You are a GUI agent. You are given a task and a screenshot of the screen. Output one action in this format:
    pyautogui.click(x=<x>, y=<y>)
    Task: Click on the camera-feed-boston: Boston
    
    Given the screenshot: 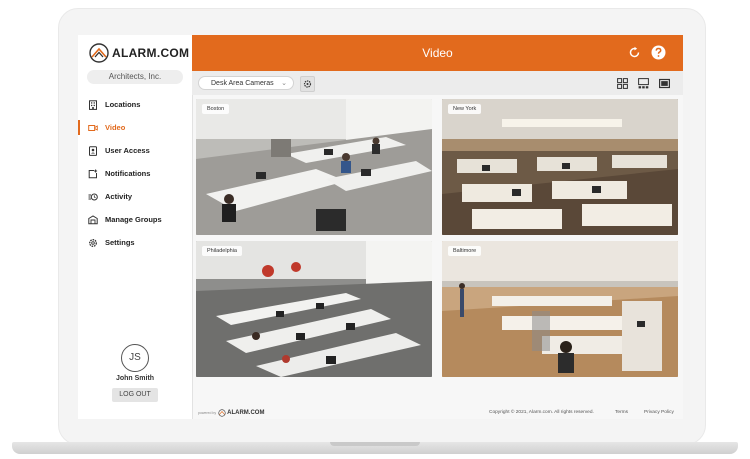 What is the action you would take?
    pyautogui.click(x=314, y=167)
    